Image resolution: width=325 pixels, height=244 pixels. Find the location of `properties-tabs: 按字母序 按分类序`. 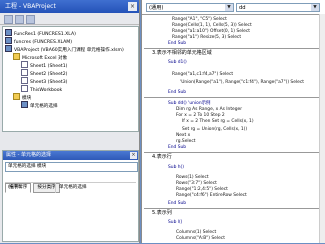

properties-tabs: 按字母序 按分类序 is located at coordinates (70, 183).